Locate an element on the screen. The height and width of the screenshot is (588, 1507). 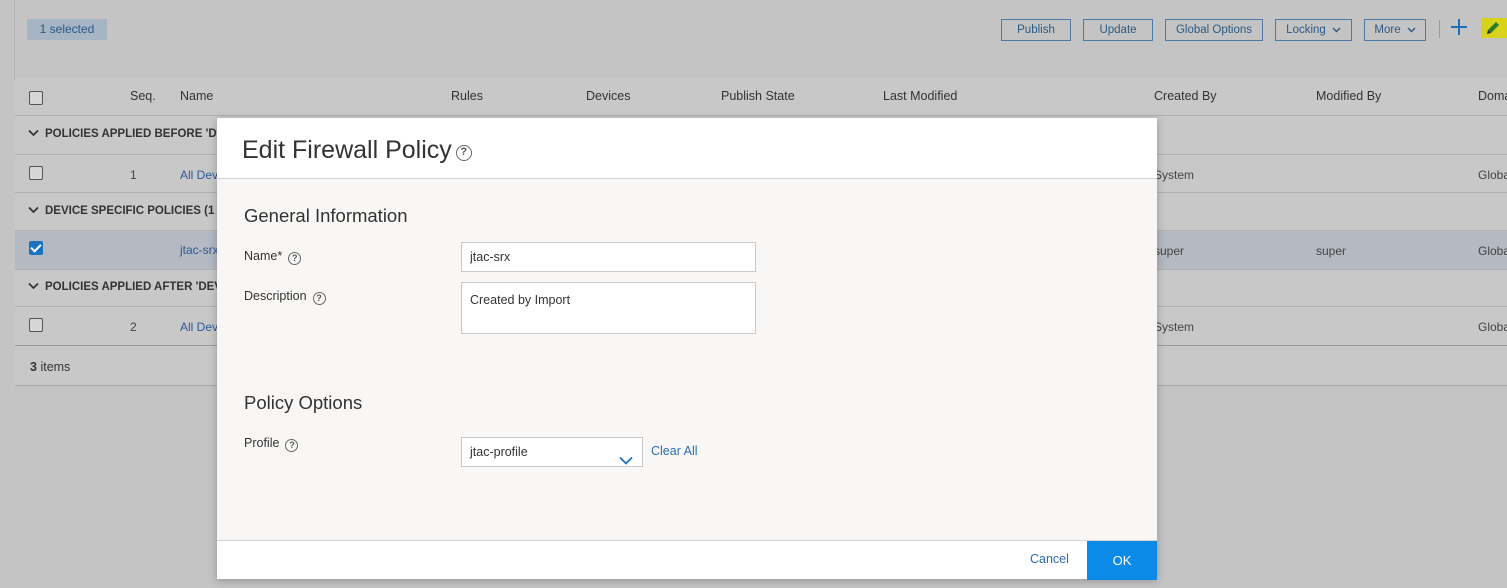
row-seq: 2 is located at coordinates (133, 327).